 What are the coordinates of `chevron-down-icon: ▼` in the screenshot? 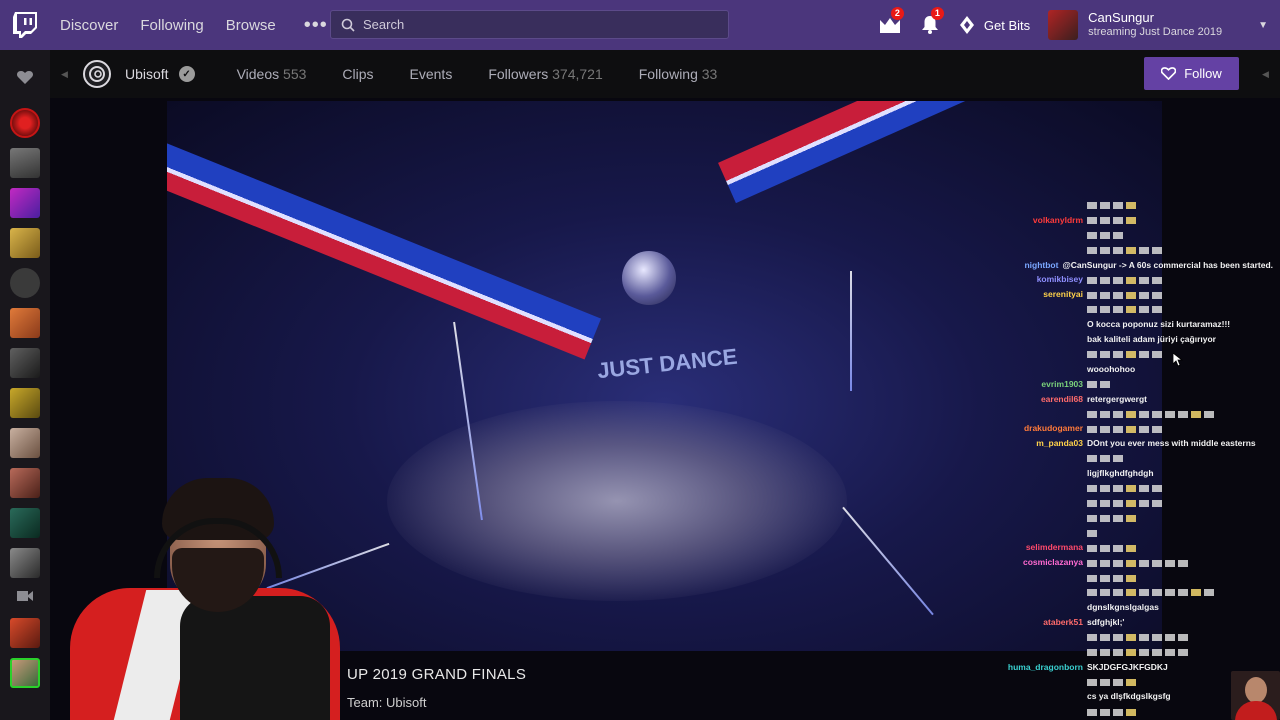 It's located at (1263, 25).